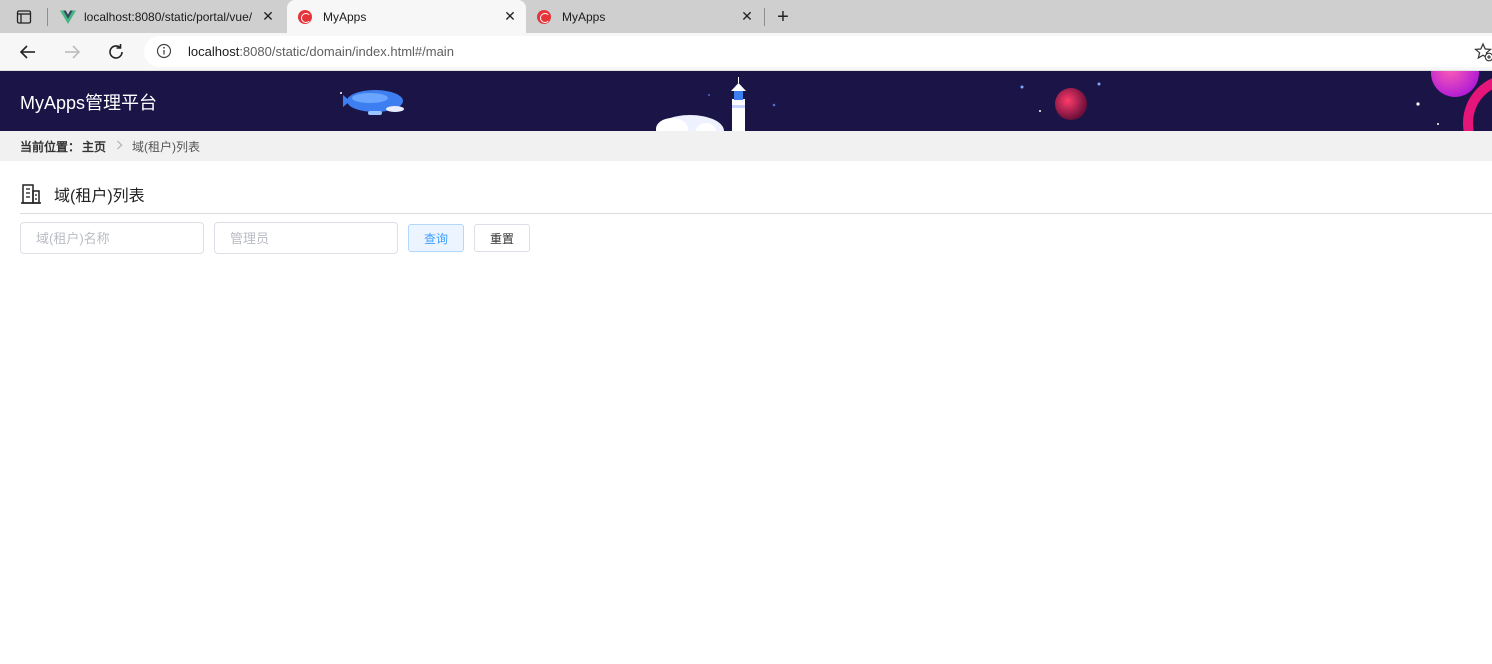 The width and height of the screenshot is (1492, 664). What do you see at coordinates (701, 104) in the screenshot?
I see `lighthouse-icon` at bounding box center [701, 104].